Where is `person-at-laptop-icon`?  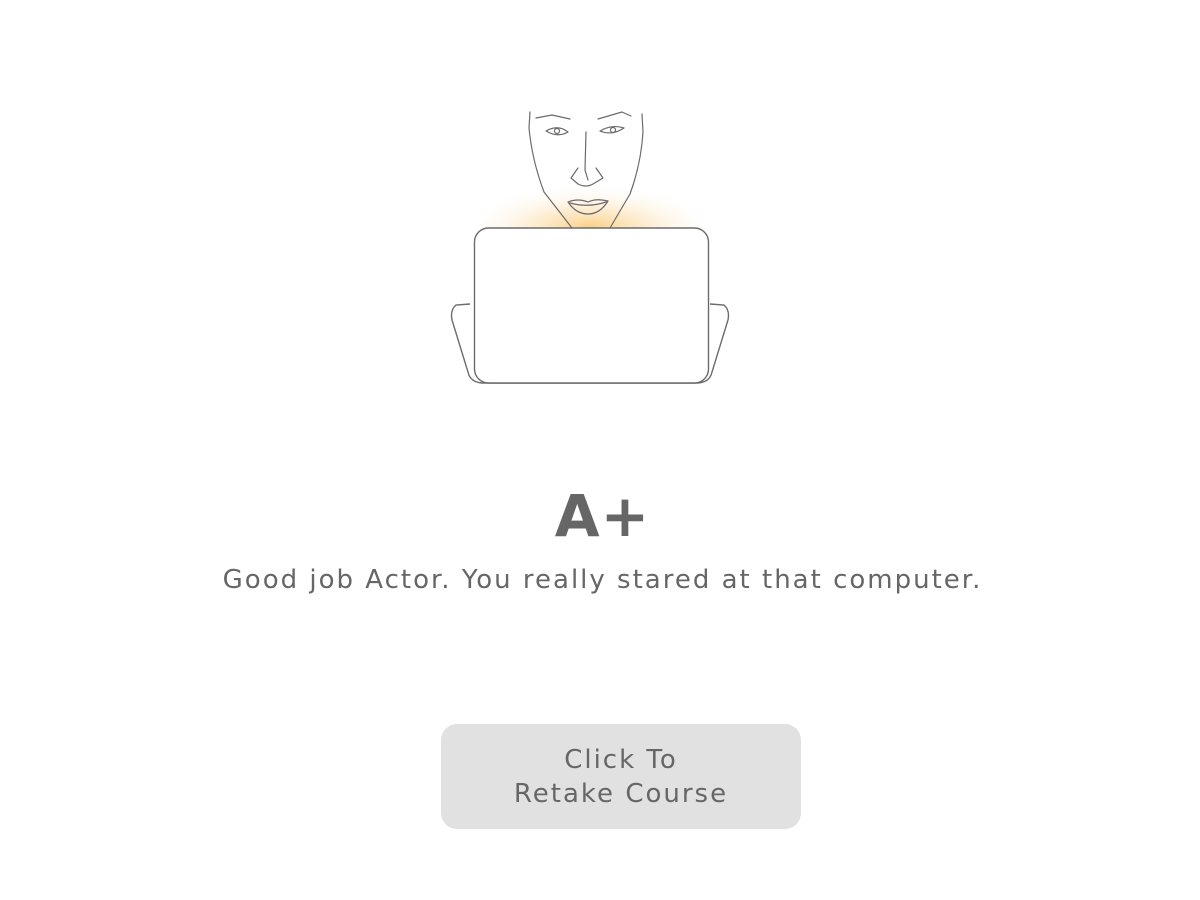
person-at-laptop-icon is located at coordinates (590, 247).